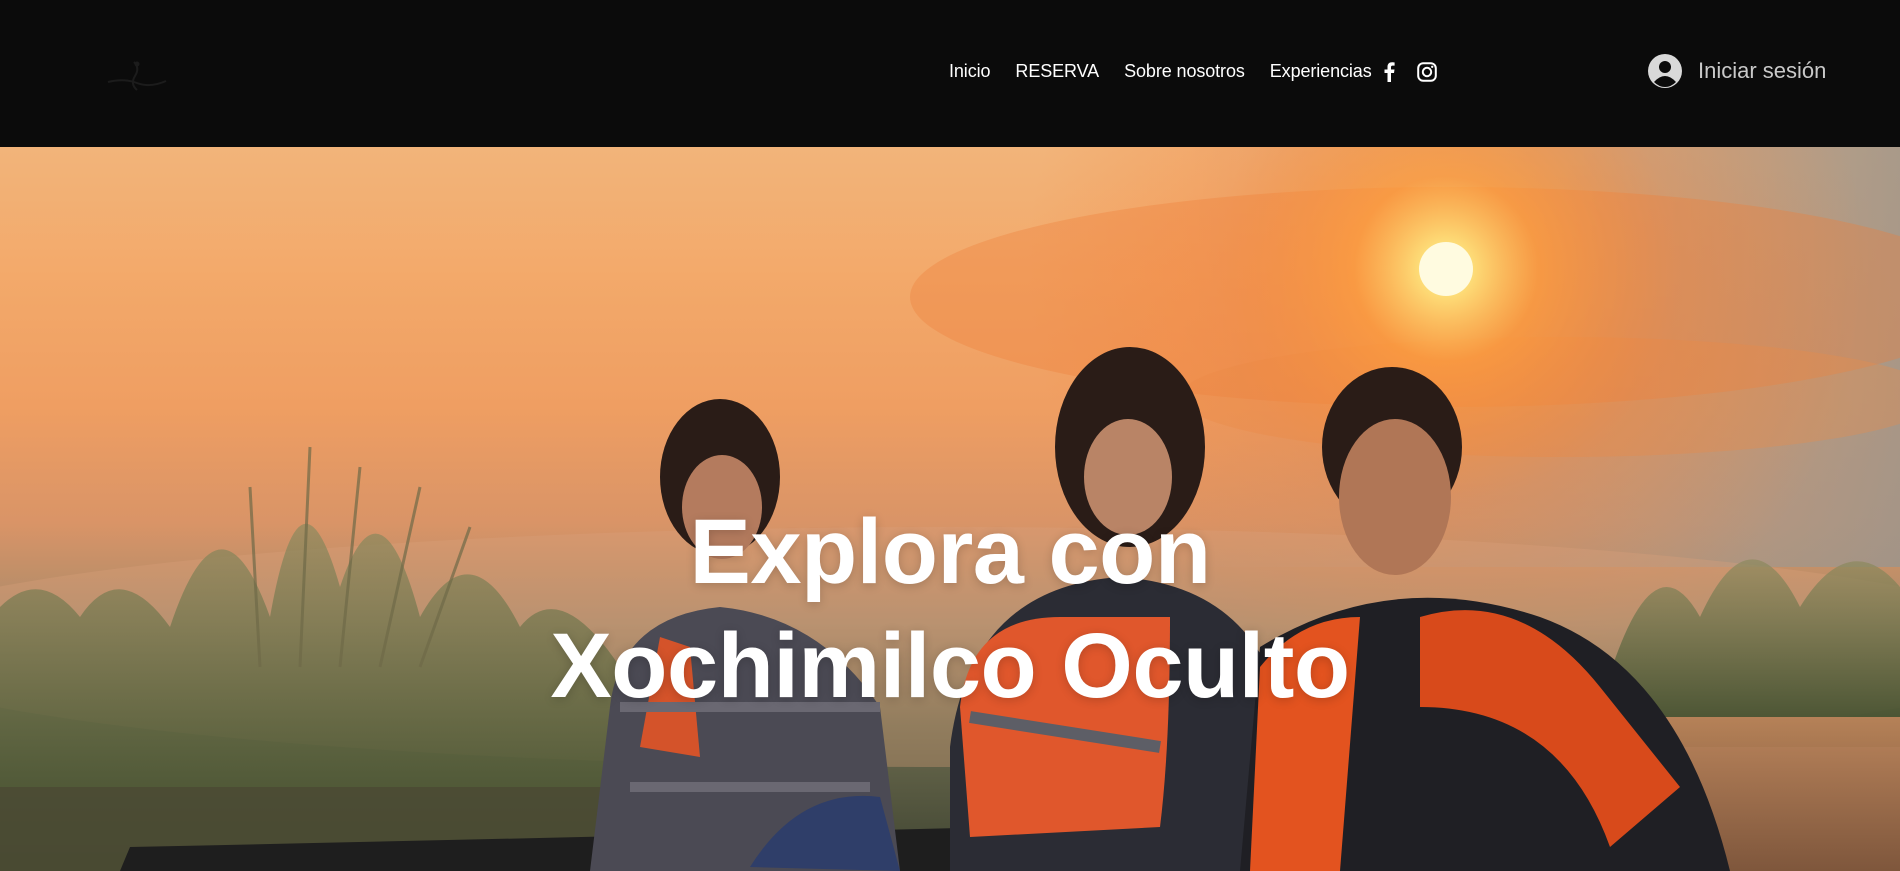 This screenshot has height=871, width=1900. What do you see at coordinates (1389, 72) in the screenshot?
I see `facebook-icon` at bounding box center [1389, 72].